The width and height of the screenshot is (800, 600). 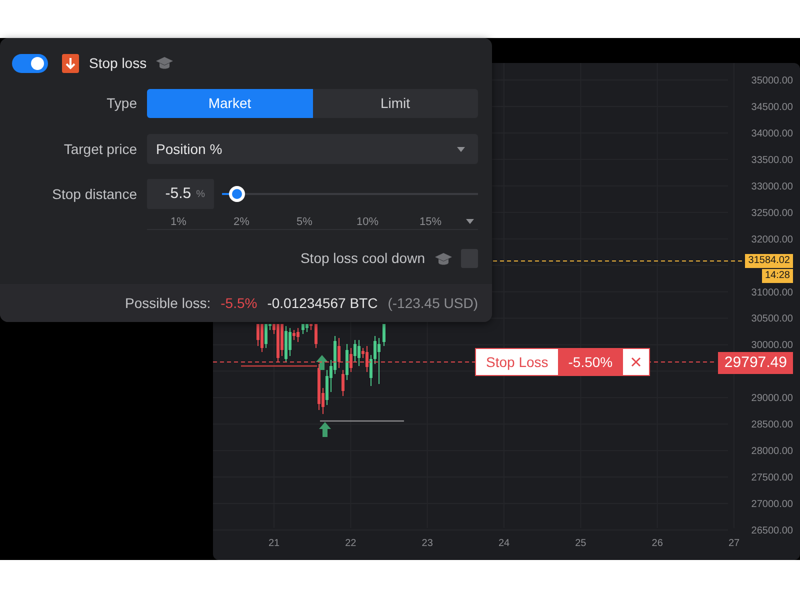 What do you see at coordinates (168, 303) in the screenshot?
I see `possible-loss-label: Possible loss:` at bounding box center [168, 303].